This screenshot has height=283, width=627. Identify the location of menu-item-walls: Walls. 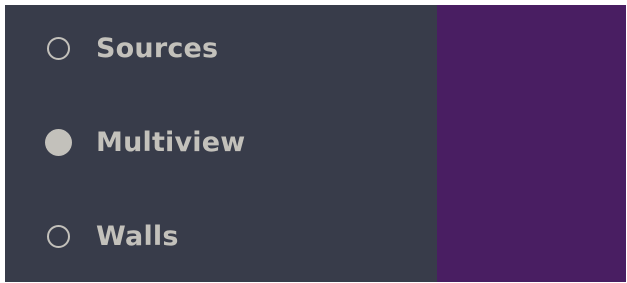
(113, 236).